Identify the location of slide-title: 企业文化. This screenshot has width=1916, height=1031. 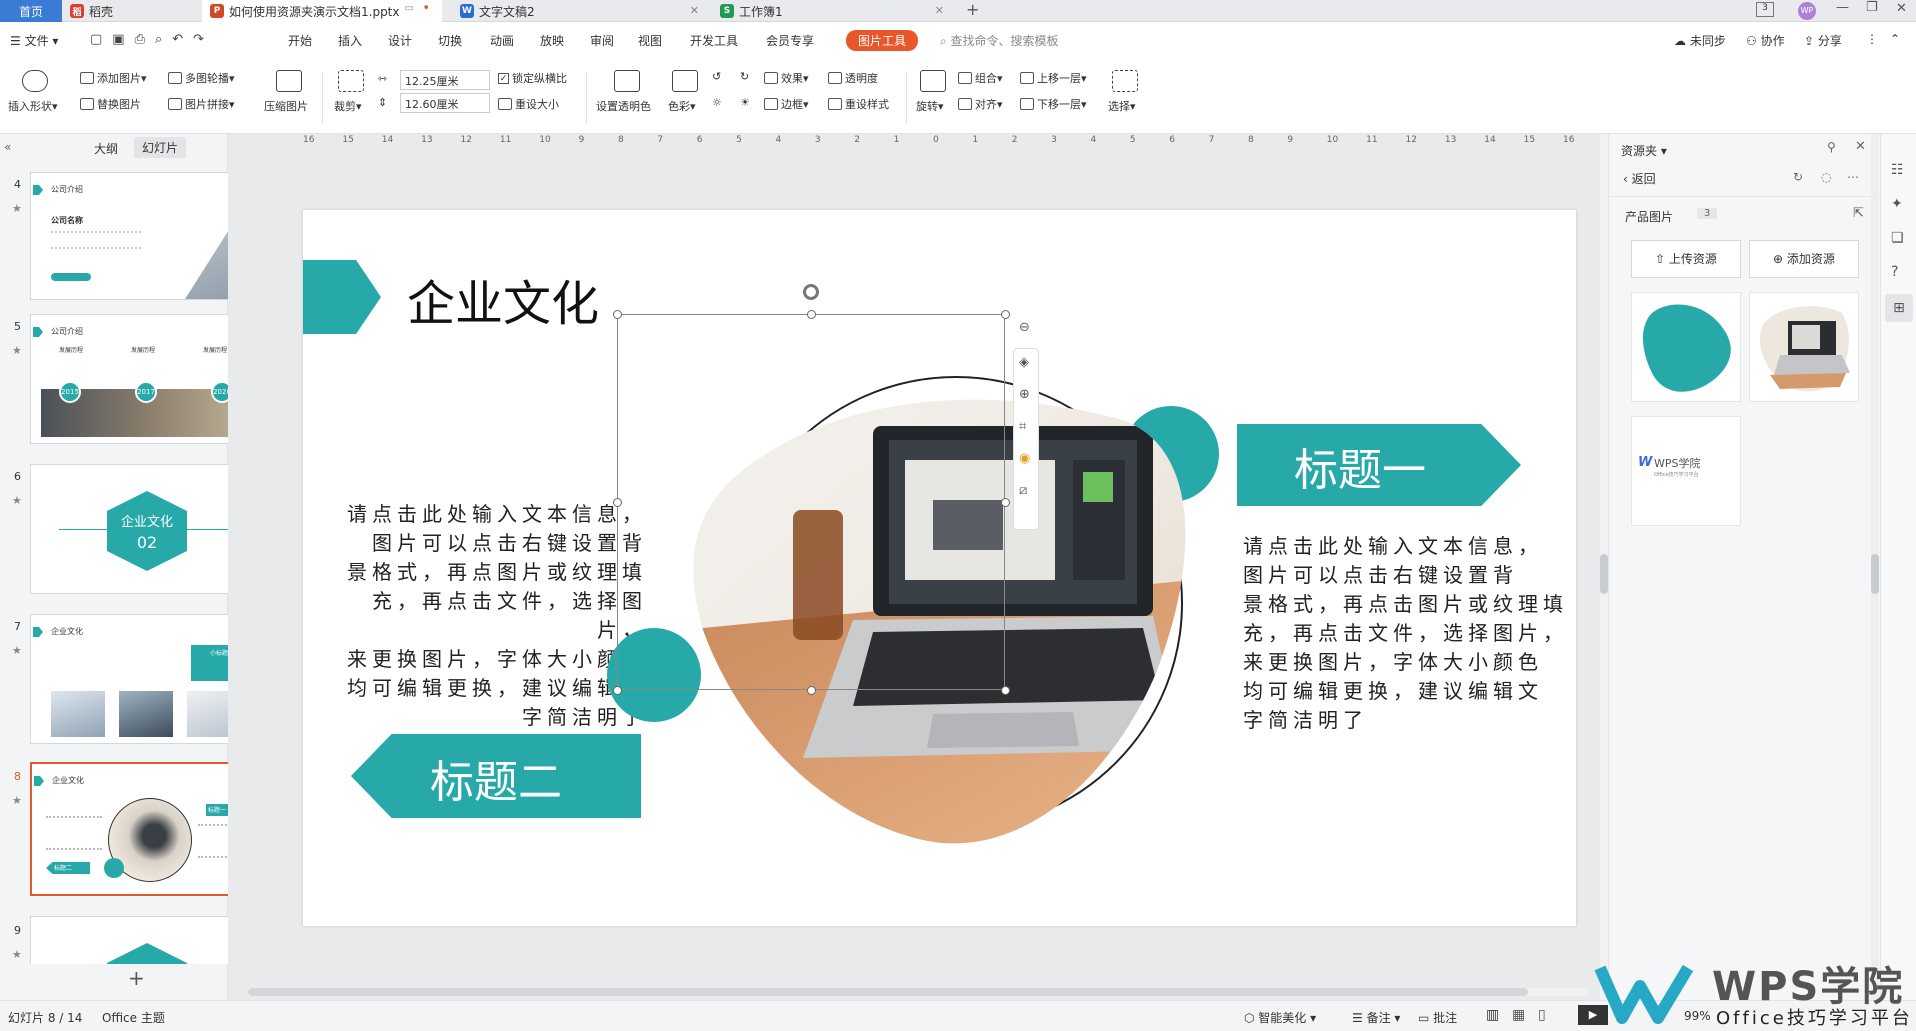
(503, 299).